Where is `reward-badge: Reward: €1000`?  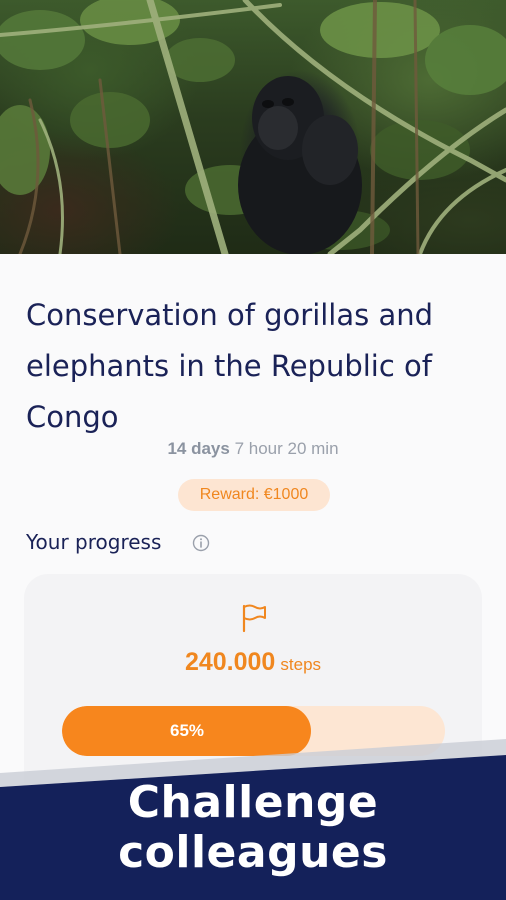 reward-badge: Reward: €1000 is located at coordinates (254, 495).